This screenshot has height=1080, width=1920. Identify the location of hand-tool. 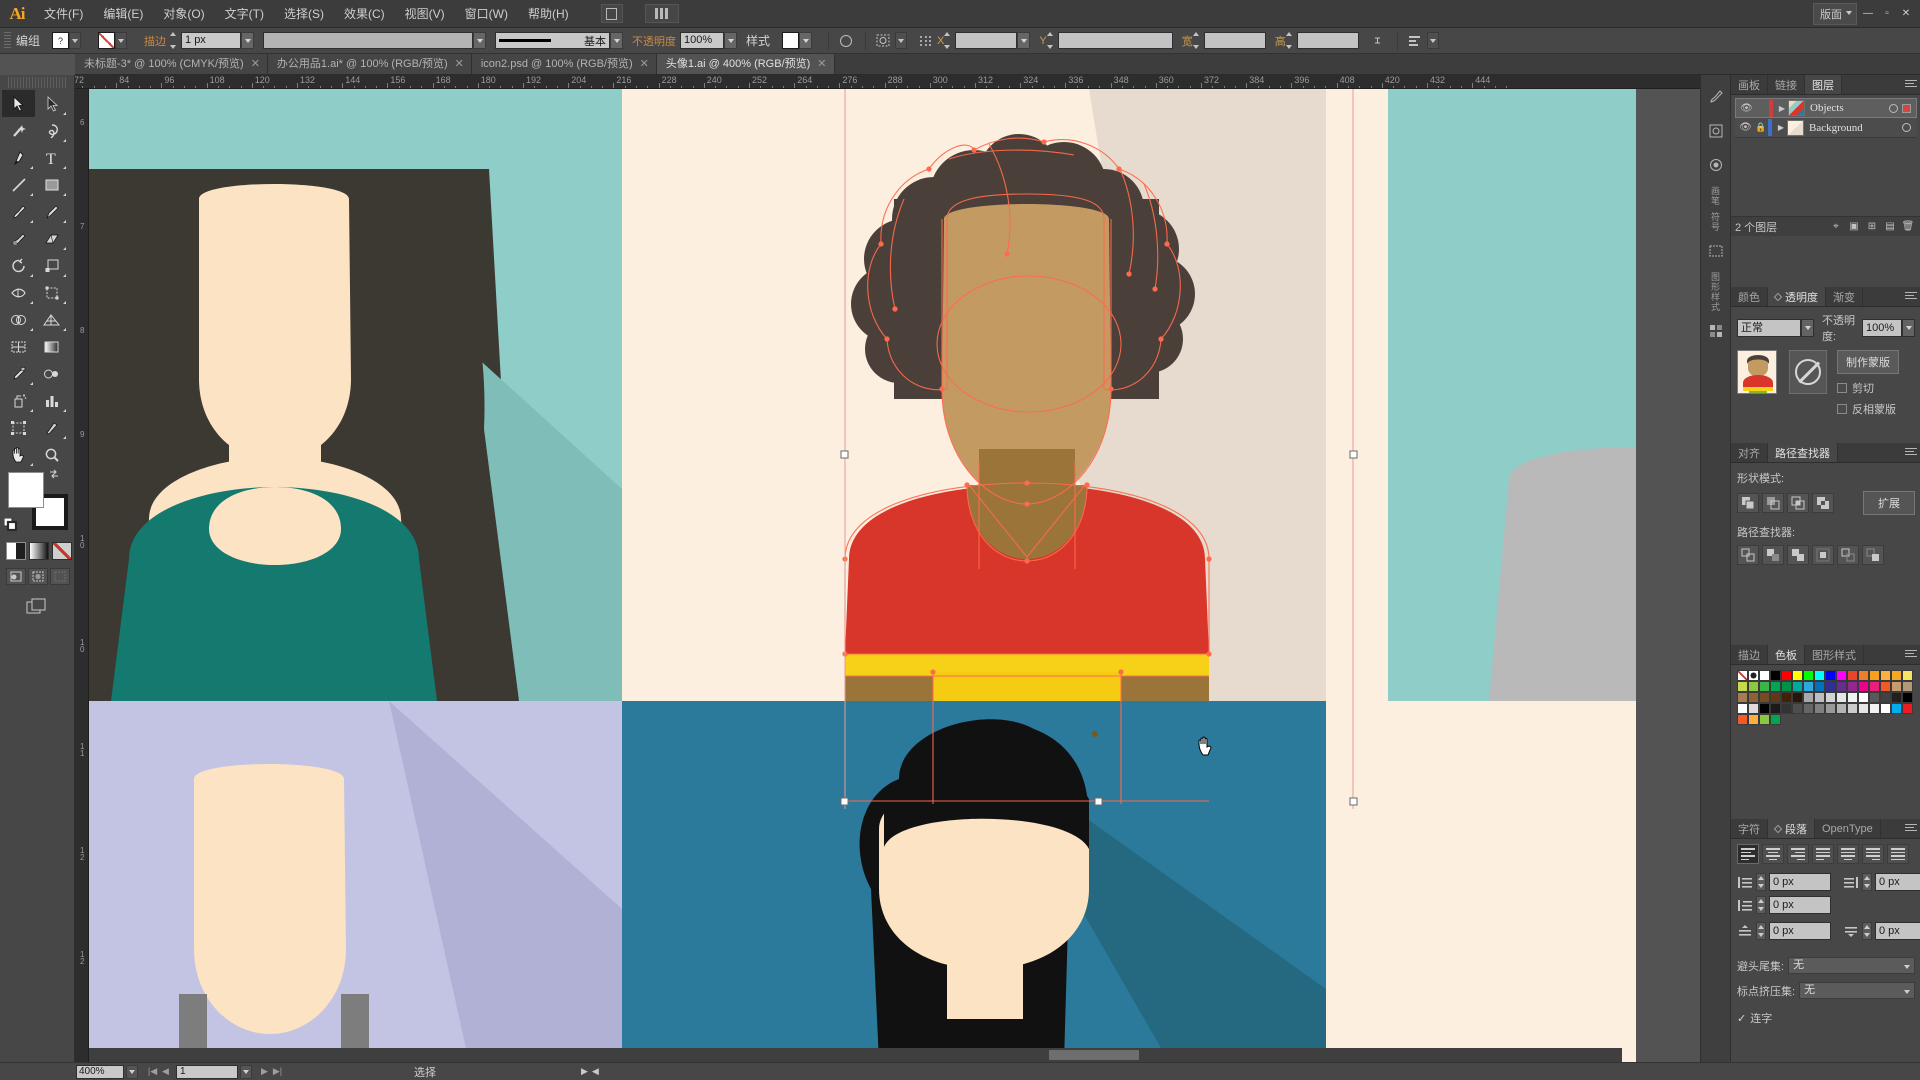
(18, 454).